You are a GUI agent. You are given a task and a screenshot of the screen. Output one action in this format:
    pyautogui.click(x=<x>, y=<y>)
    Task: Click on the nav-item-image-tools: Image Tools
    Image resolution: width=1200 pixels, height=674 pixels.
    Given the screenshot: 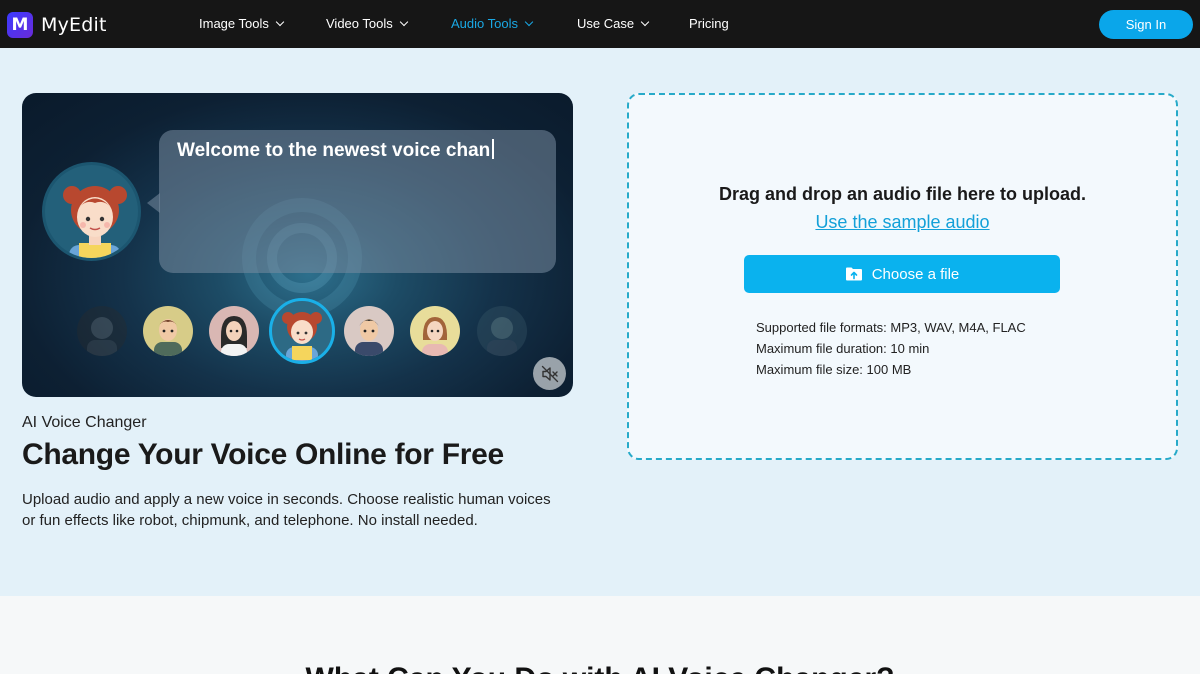 What is the action you would take?
    pyautogui.click(x=242, y=23)
    